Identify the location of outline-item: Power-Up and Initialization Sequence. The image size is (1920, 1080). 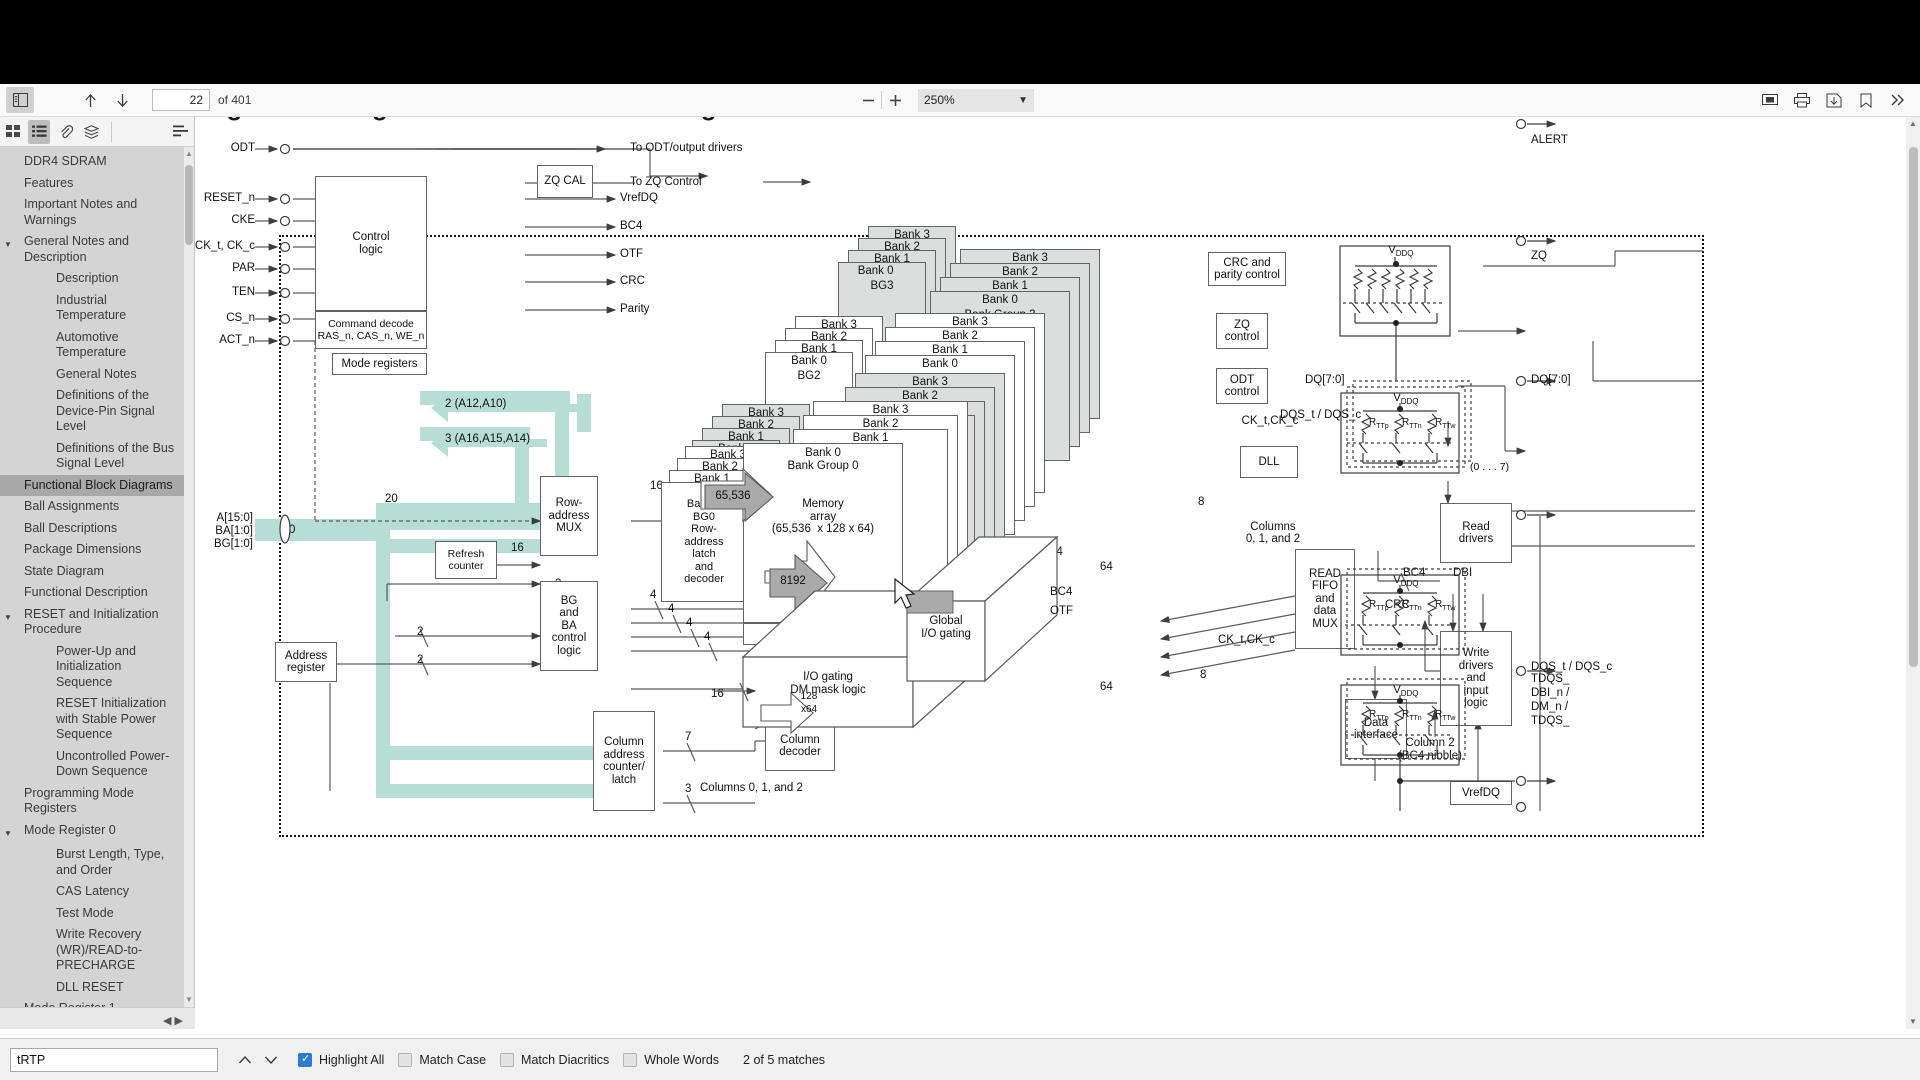
(92, 667).